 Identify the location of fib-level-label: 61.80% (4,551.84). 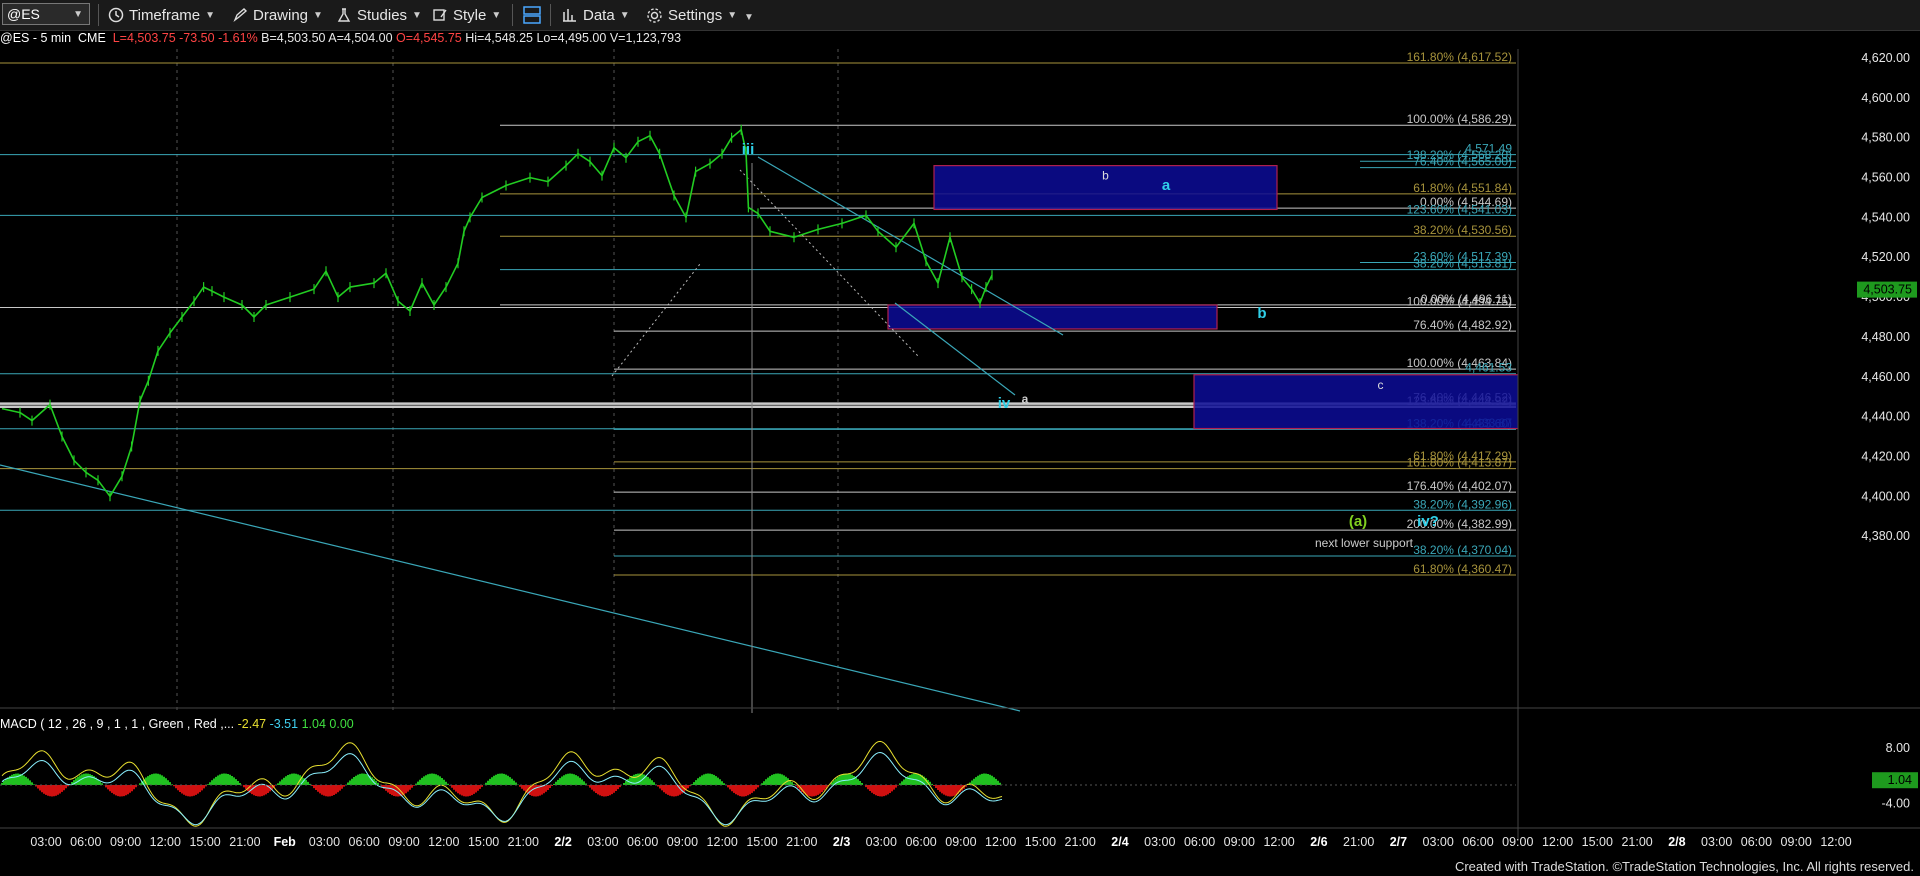
(1462, 188).